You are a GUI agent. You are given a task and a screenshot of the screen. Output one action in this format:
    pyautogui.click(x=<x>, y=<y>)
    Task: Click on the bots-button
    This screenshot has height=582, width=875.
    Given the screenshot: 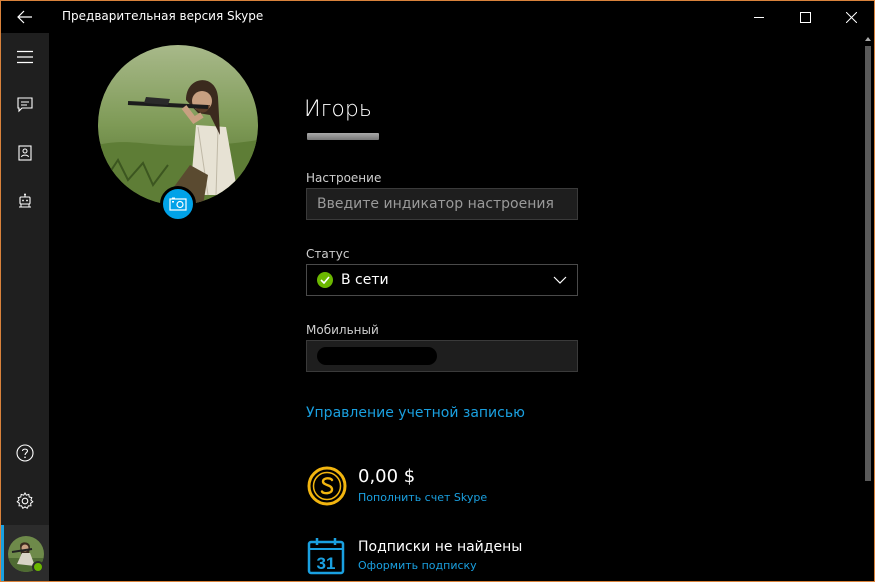 What is the action you would take?
    pyautogui.click(x=25, y=201)
    